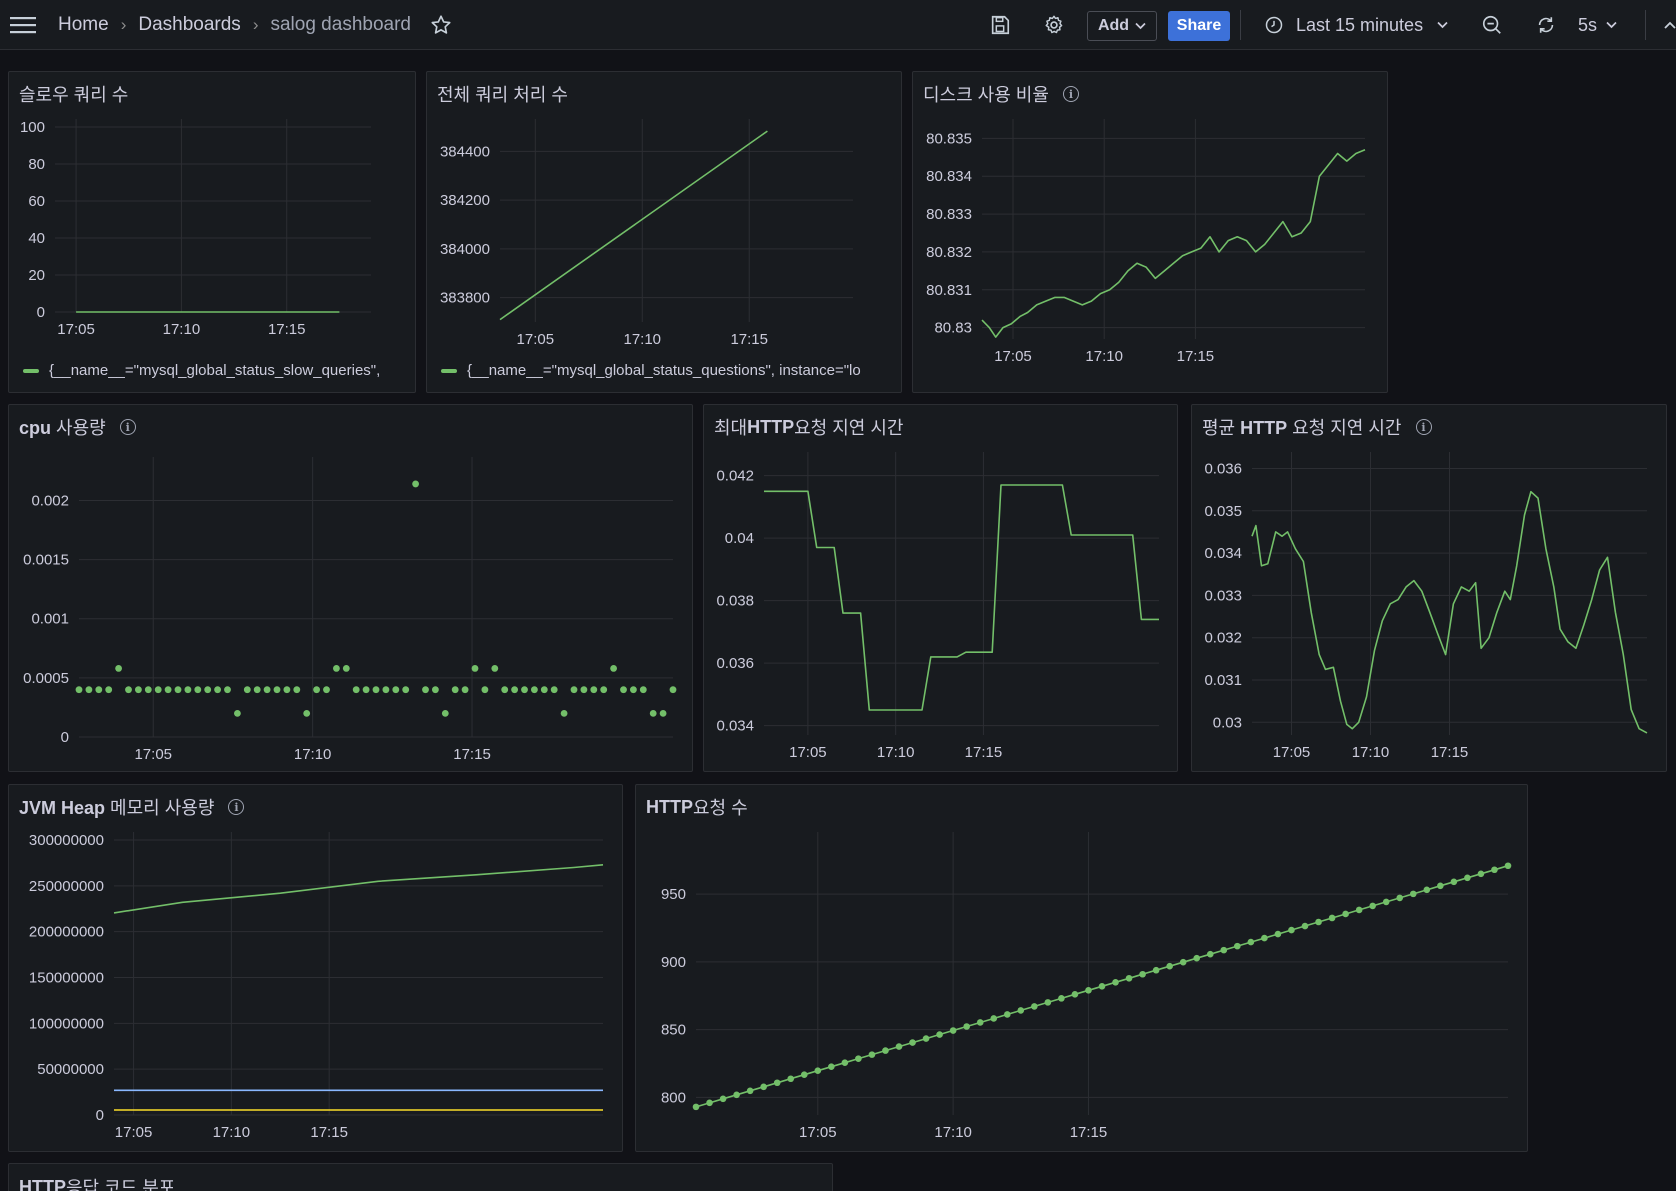 This screenshot has width=1676, height=1191. Describe the element at coordinates (1588, 24) in the screenshot. I see `refresh-interval-label: 5s` at that location.